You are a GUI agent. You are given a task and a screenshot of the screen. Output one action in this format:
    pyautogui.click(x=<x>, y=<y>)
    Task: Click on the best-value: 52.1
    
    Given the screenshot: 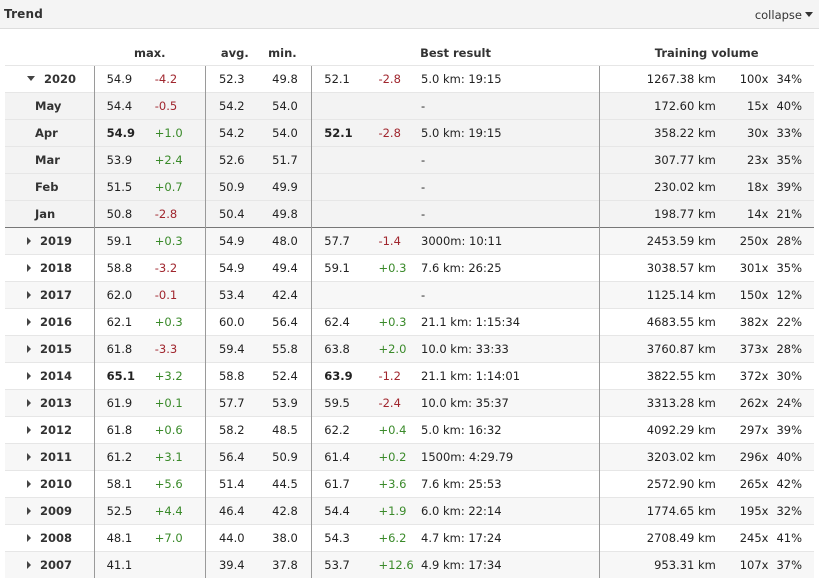 What is the action you would take?
    pyautogui.click(x=341, y=79)
    